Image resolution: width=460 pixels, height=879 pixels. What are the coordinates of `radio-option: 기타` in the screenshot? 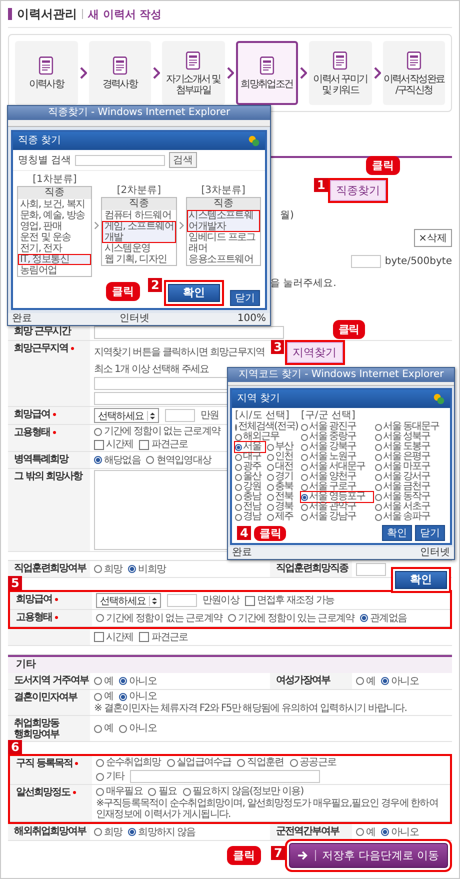 It's located at (110, 776).